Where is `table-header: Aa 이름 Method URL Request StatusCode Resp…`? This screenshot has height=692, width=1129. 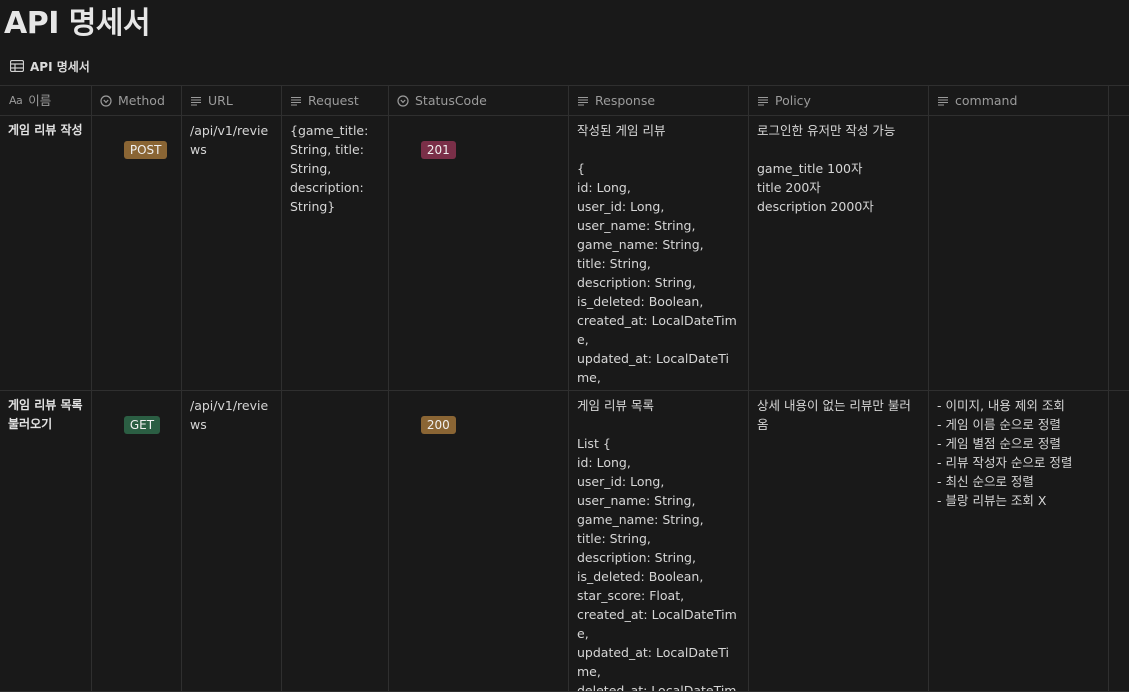
table-header: Aa 이름 Method URL Request StatusCode Resp… is located at coordinates (564, 101).